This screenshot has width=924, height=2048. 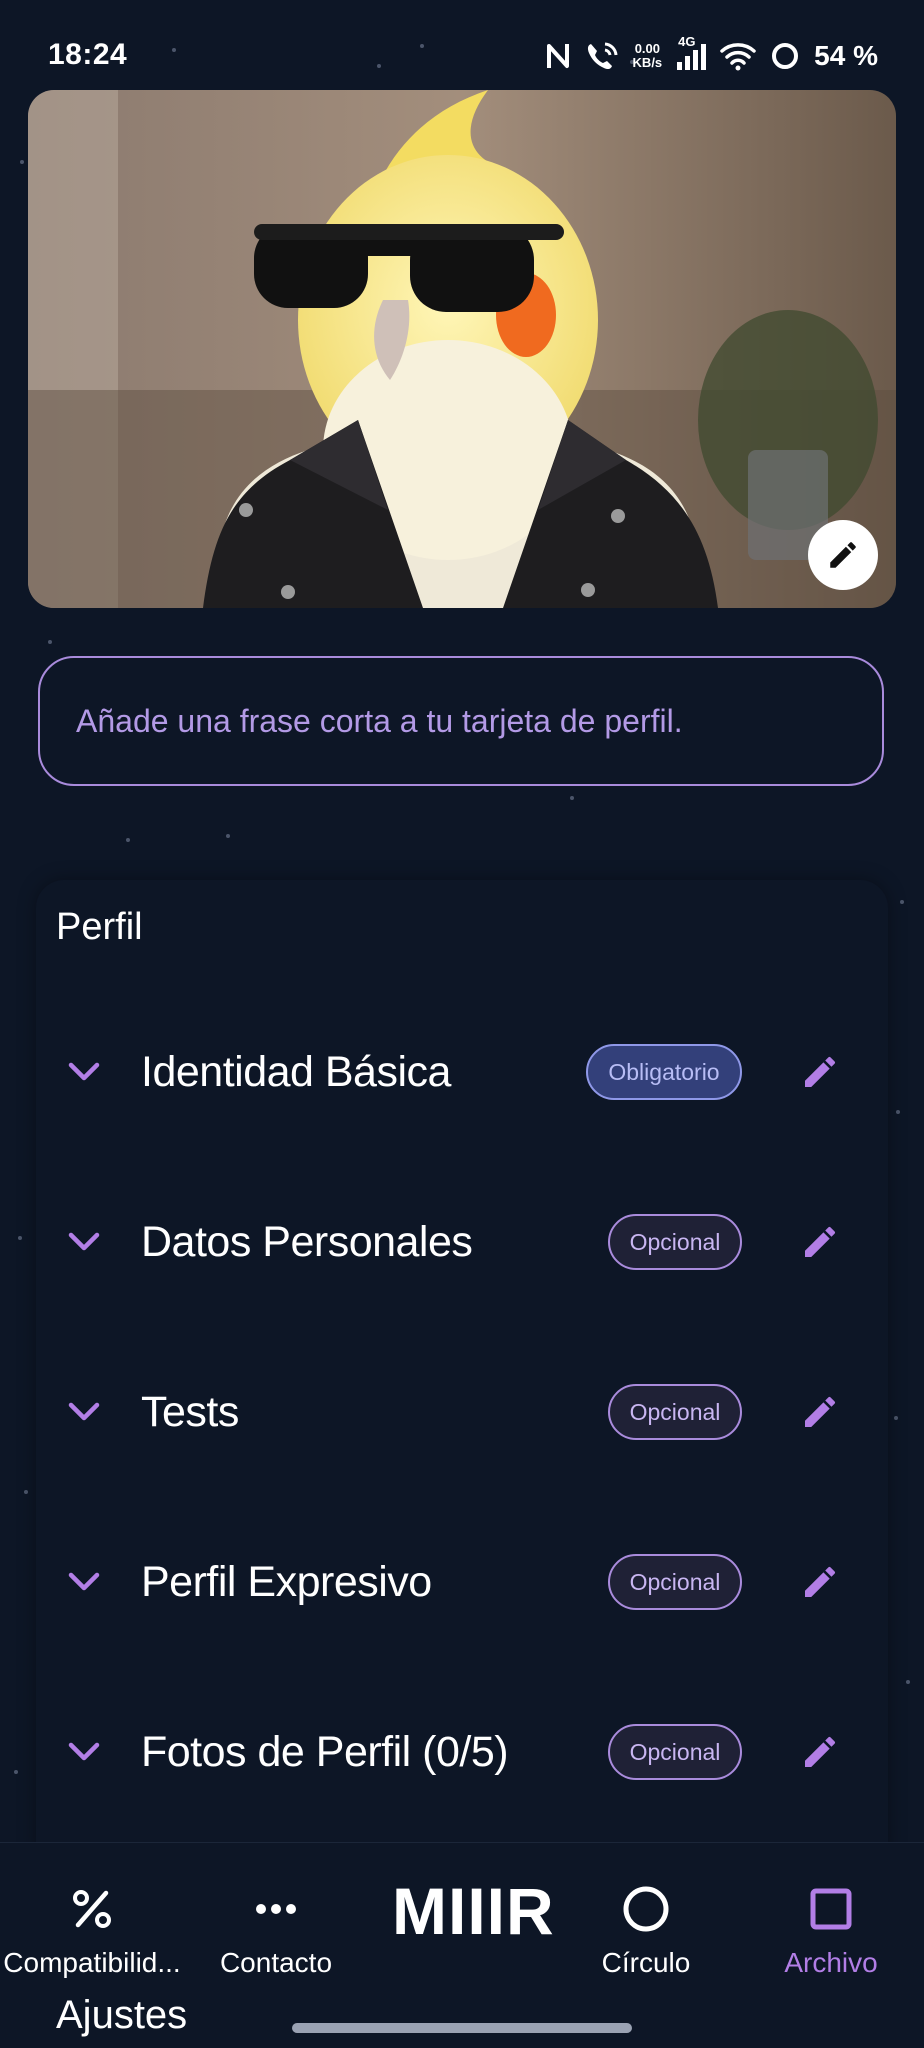 I want to click on section-fotos-de-perfil: Fotos de Perfil (0/5) Opcional, so click(x=462, y=1752).